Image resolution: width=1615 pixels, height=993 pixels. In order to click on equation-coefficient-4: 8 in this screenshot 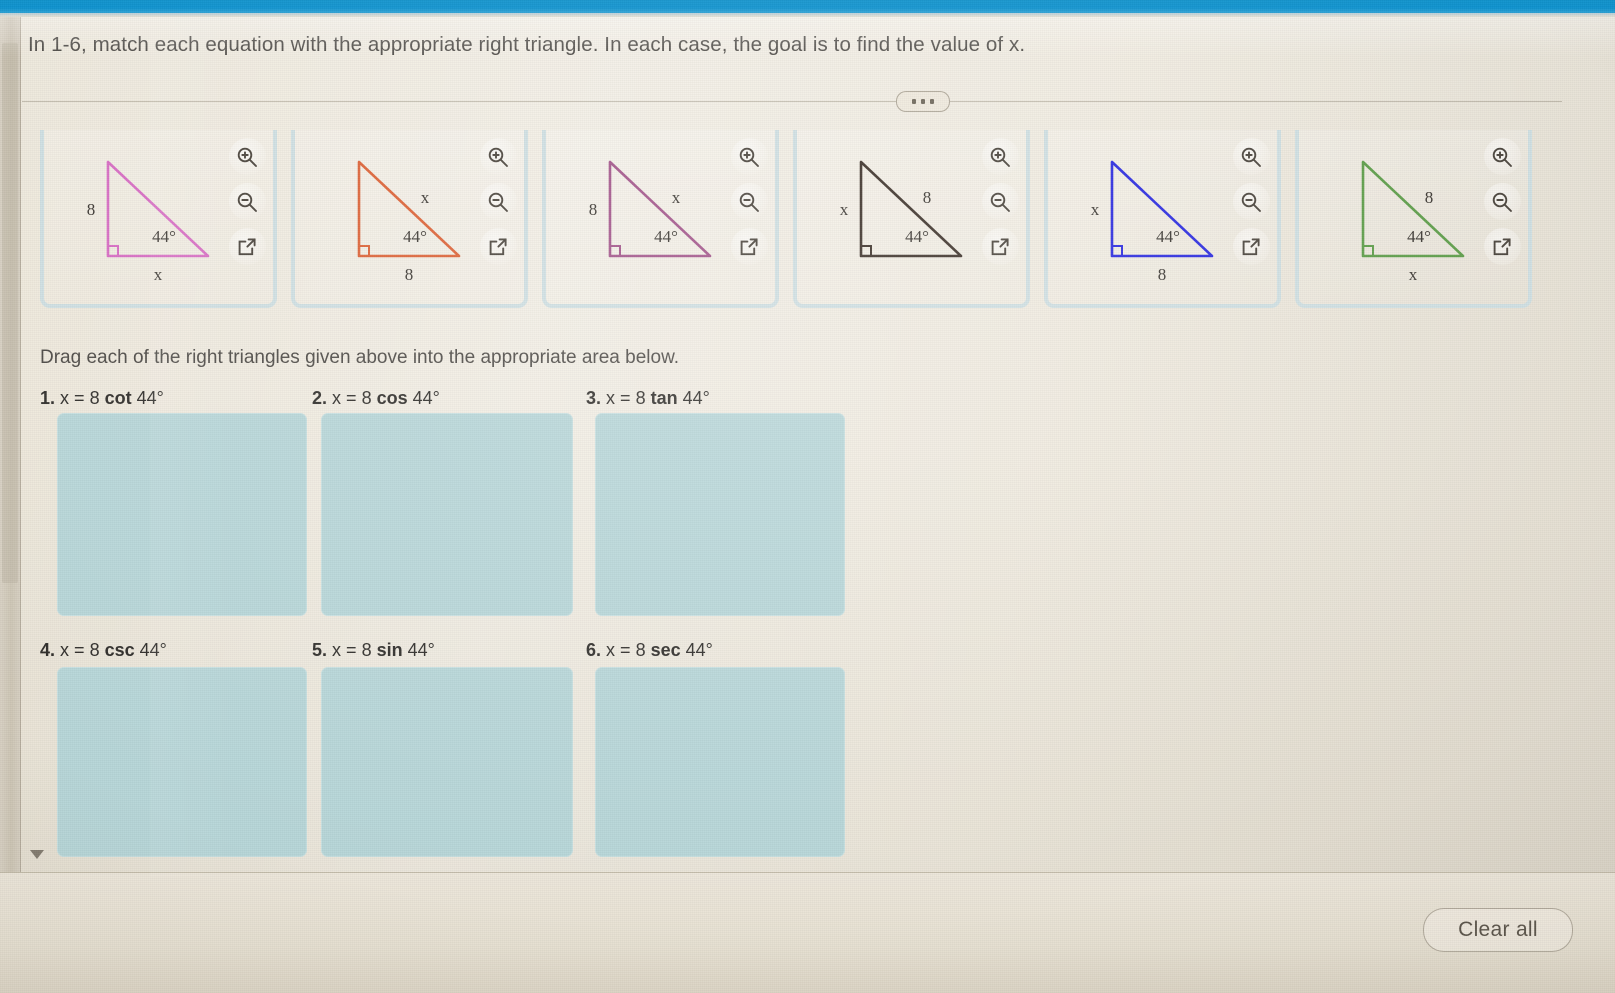, I will do `click(94, 650)`.